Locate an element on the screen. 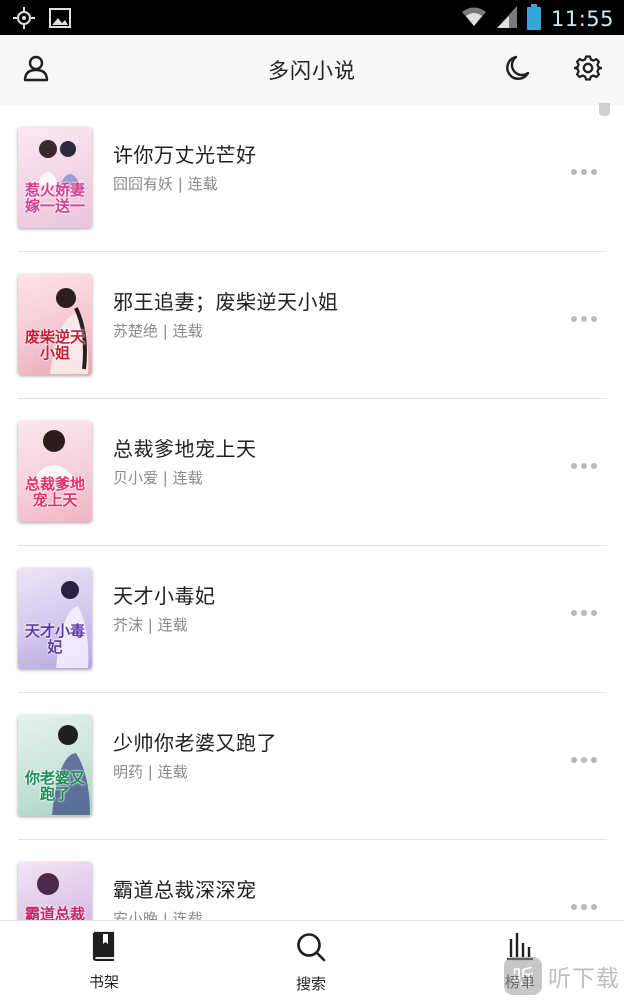  book-list-item: 总裁爹地宠上天 总裁爹地宠上天 贝小爱 | 连载 is located at coordinates (312, 472).